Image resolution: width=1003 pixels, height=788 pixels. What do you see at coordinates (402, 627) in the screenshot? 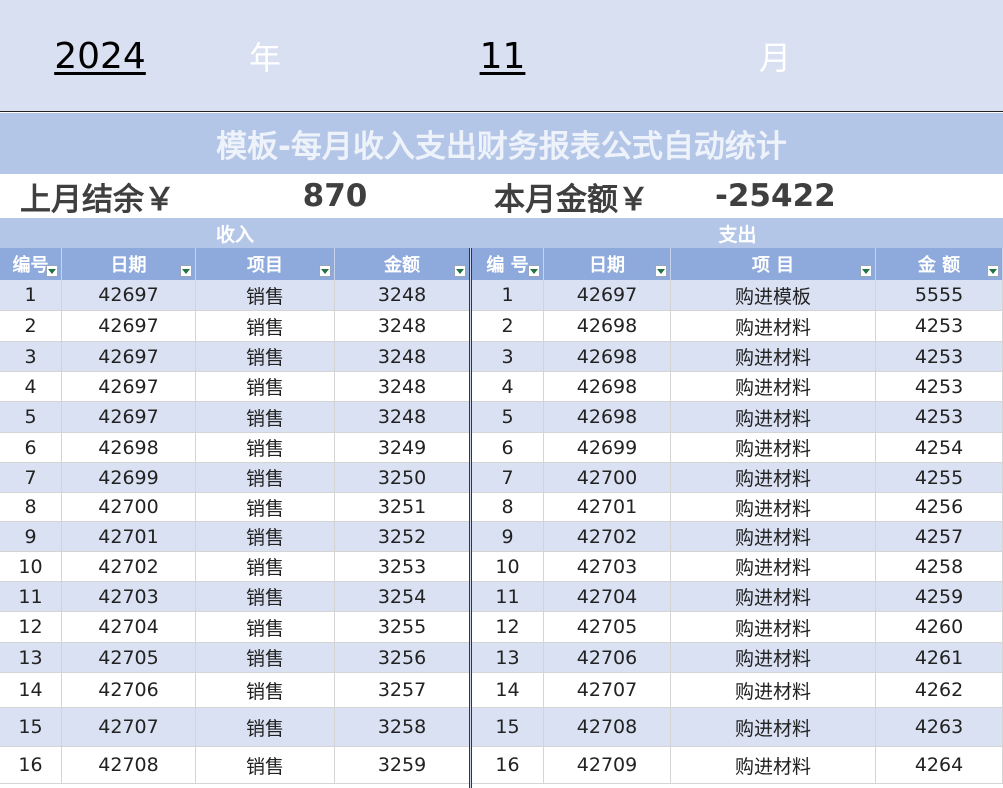
I see `income-cell-amount: 3255` at bounding box center [402, 627].